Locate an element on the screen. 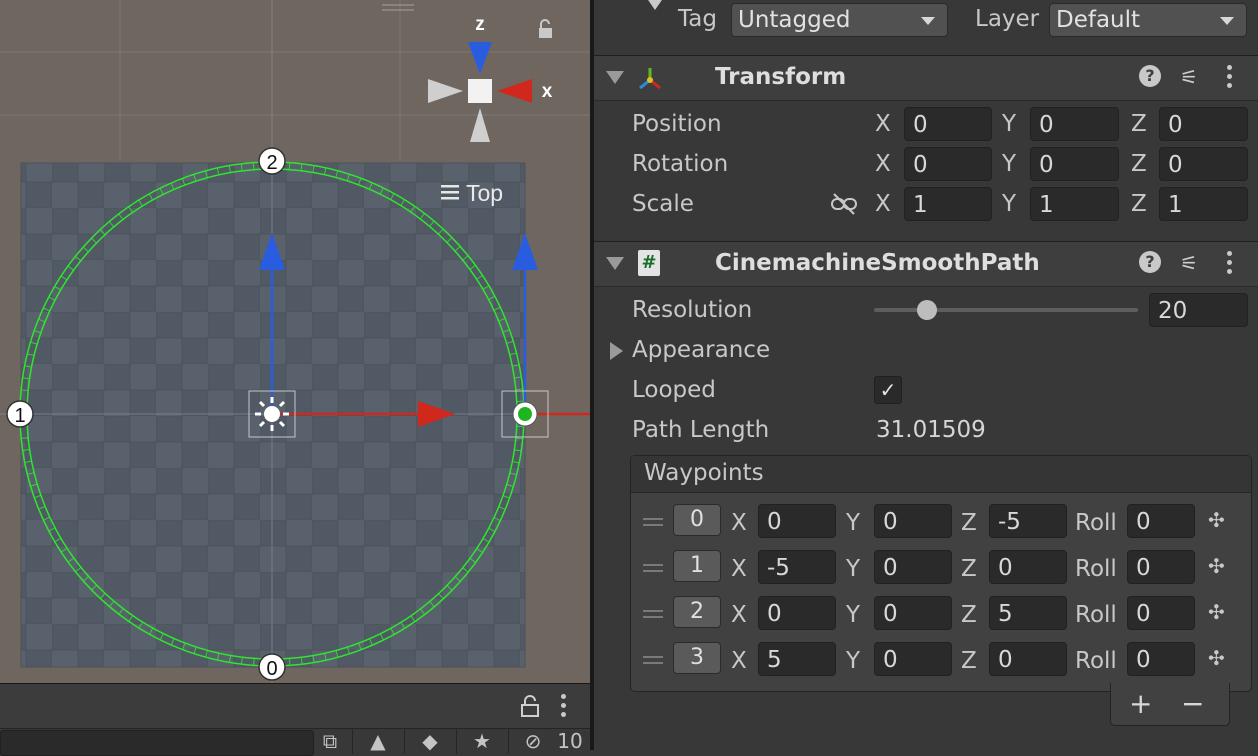 The image size is (1258, 756). waypoint-index: 0 is located at coordinates (697, 520).